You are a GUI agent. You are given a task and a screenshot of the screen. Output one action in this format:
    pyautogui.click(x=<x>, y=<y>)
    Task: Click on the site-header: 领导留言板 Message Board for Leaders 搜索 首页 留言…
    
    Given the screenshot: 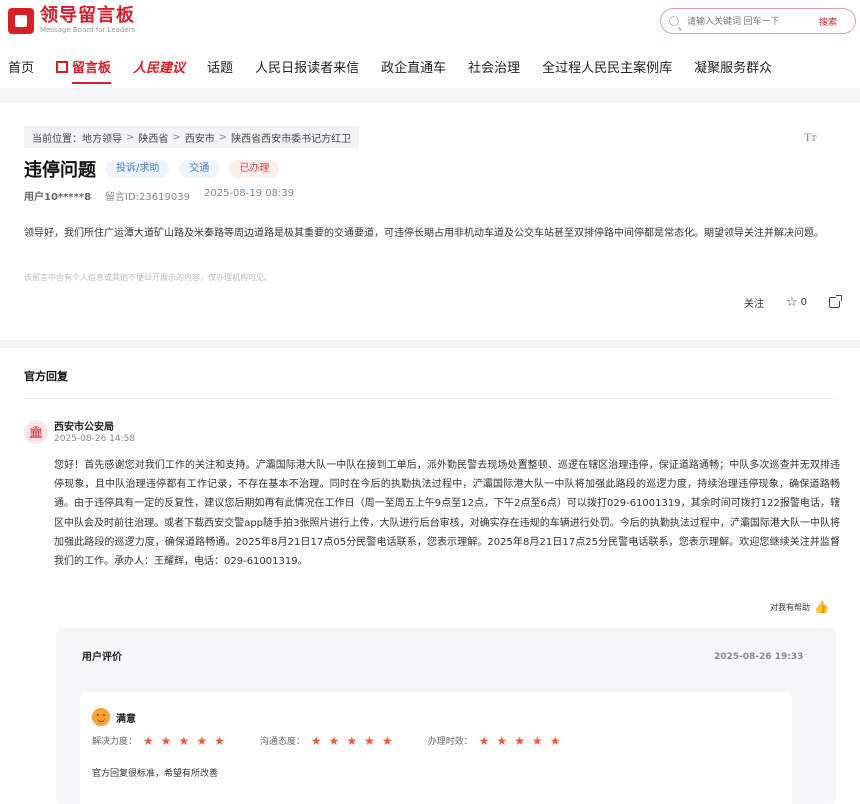 What is the action you would take?
    pyautogui.click(x=430, y=44)
    